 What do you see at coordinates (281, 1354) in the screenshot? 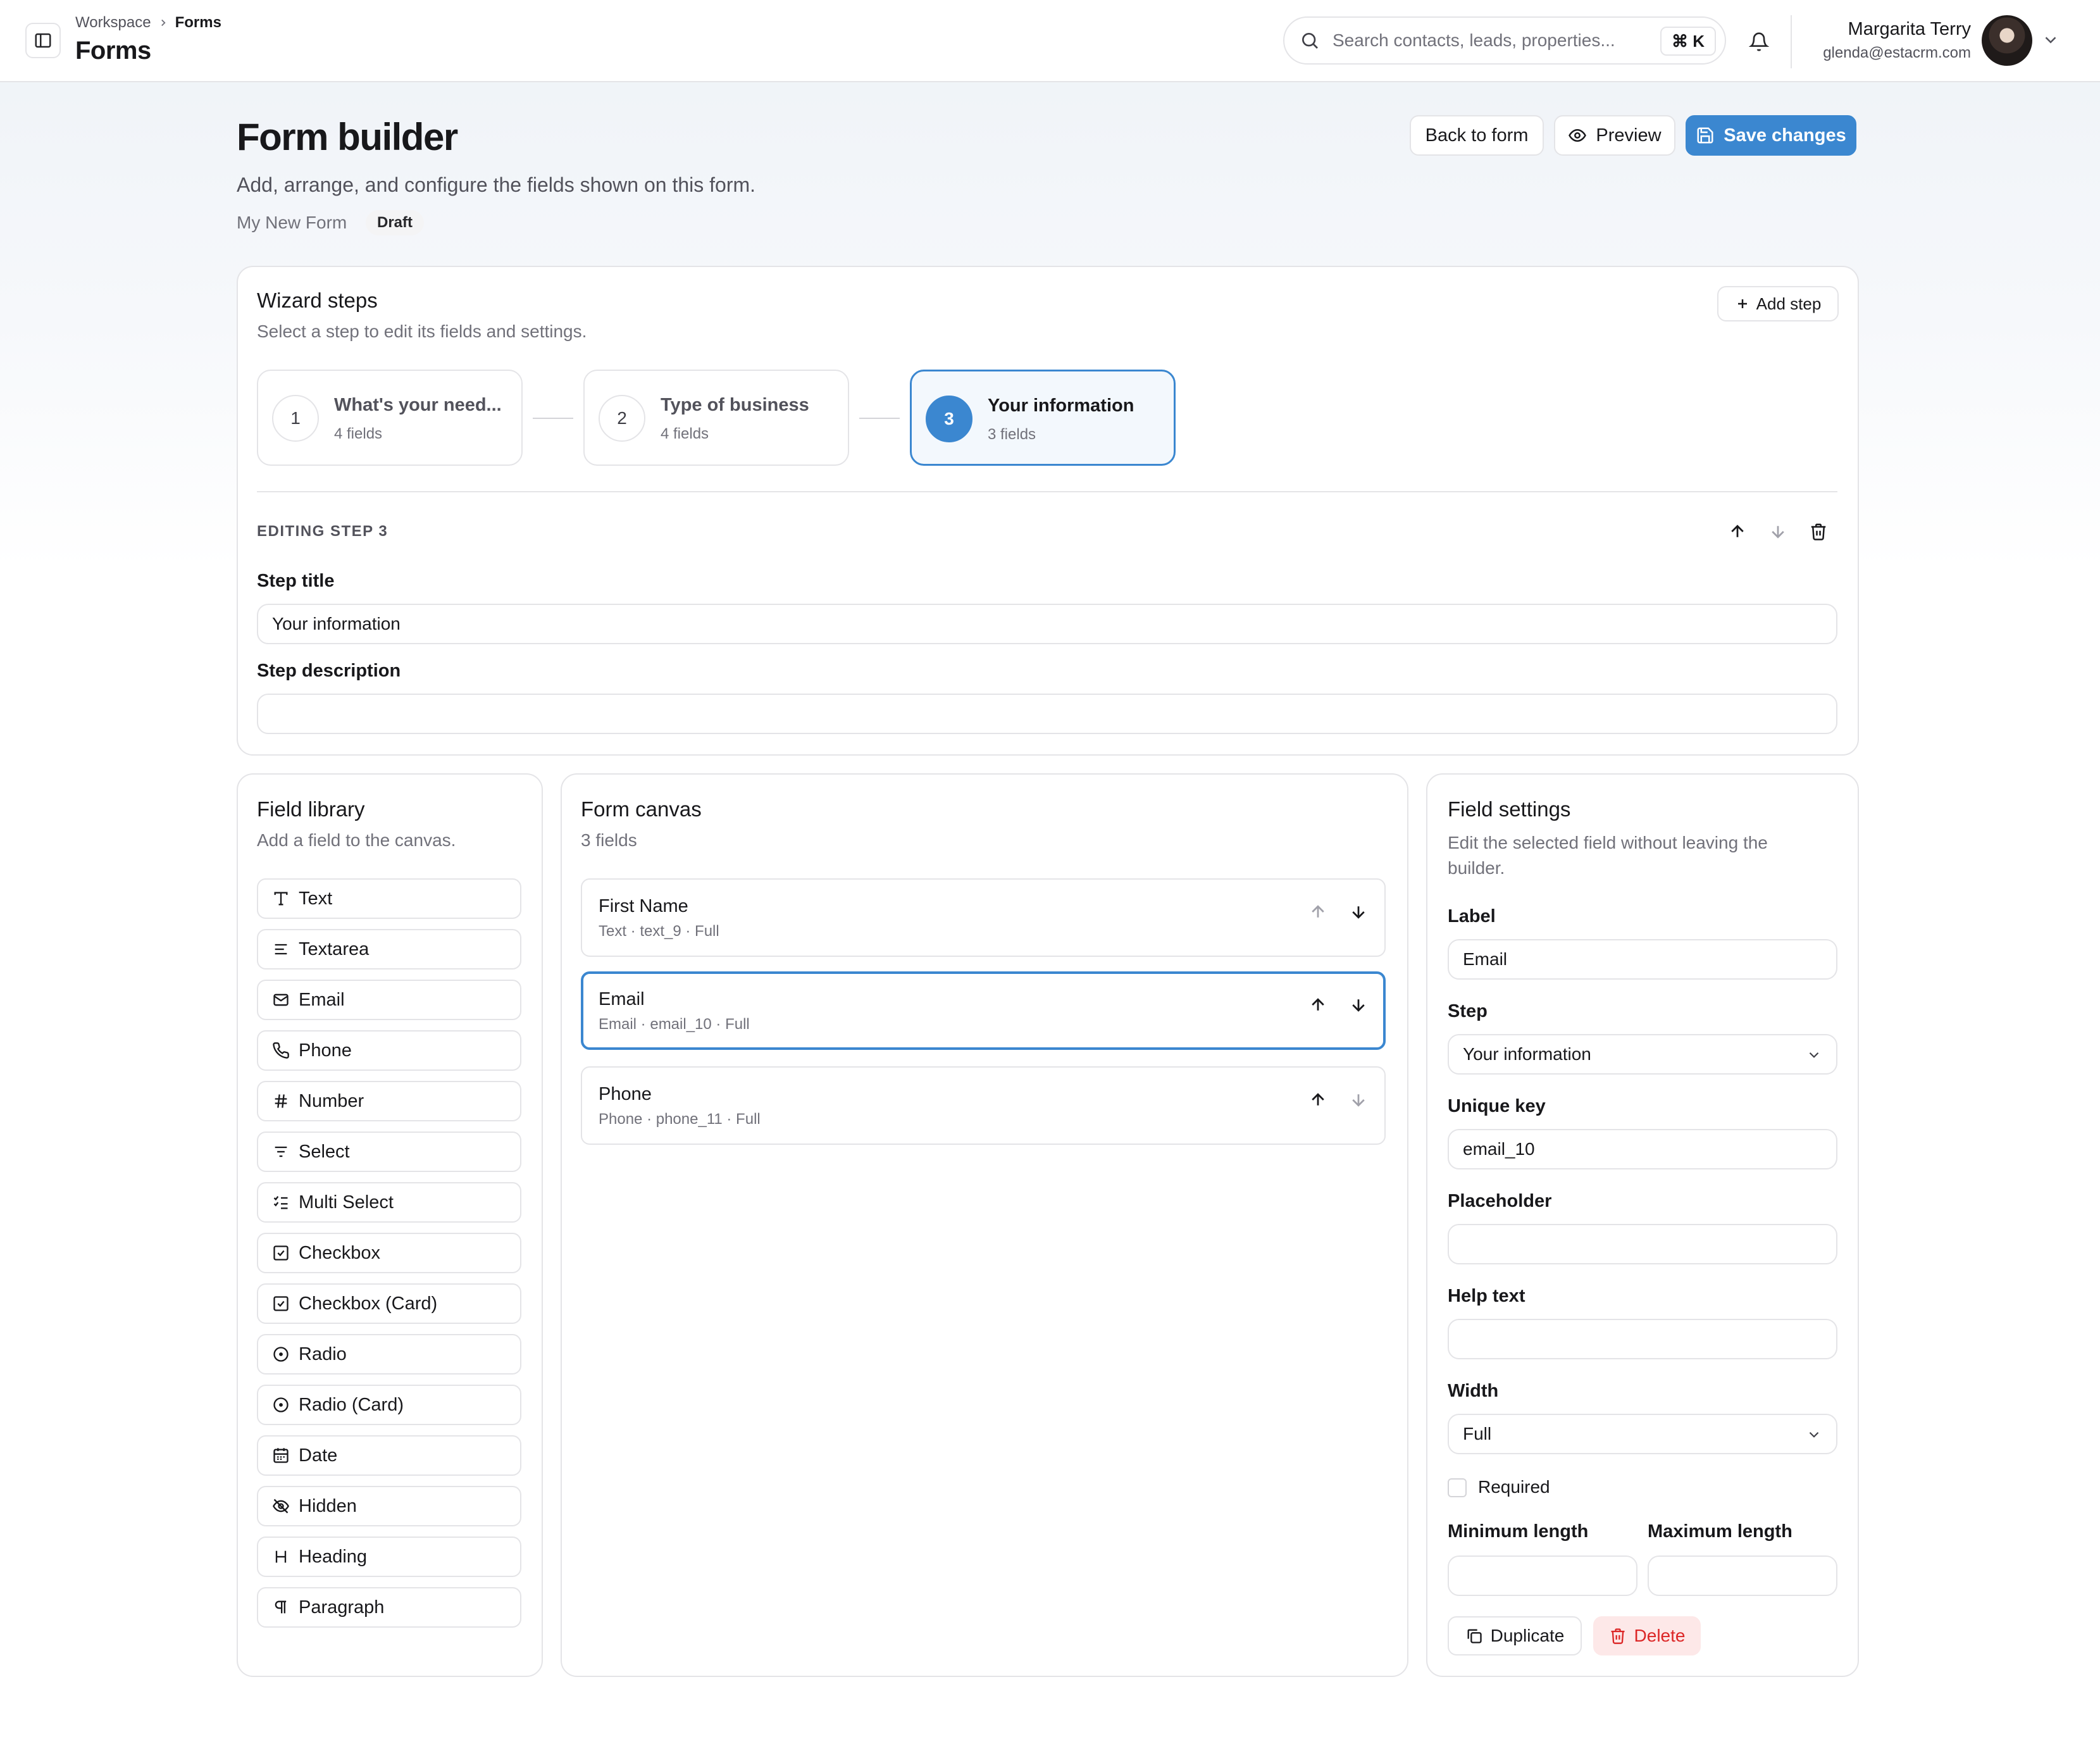
I see `circle-dot-icon` at bounding box center [281, 1354].